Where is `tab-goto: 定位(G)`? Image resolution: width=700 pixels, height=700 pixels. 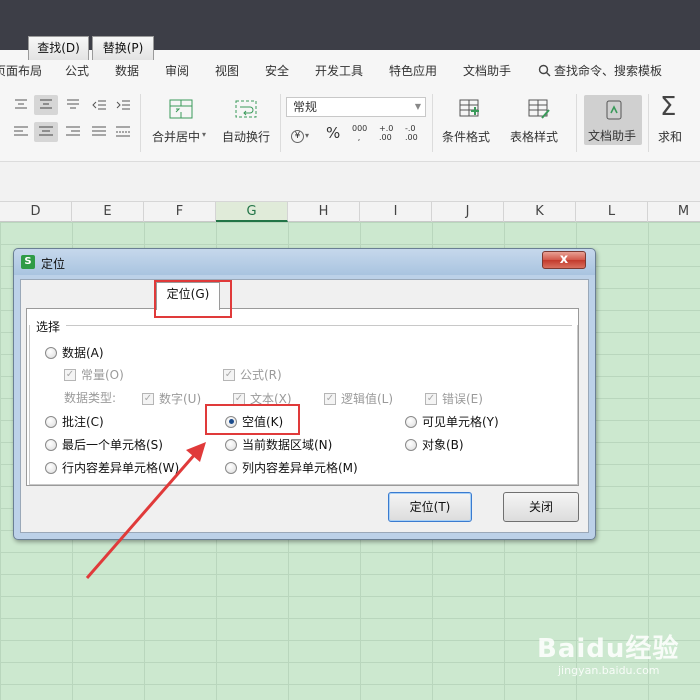
tab-goto: 定位(G) is located at coordinates (188, 296).